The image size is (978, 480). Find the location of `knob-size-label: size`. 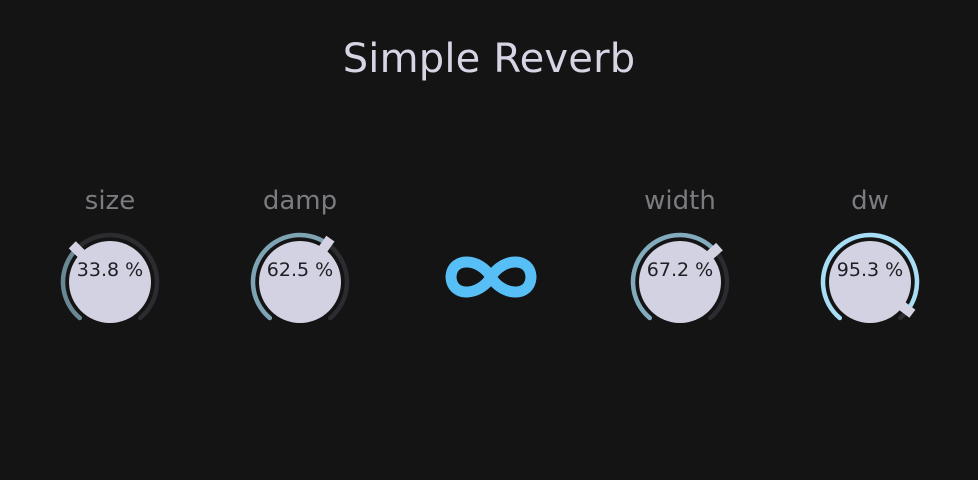

knob-size-label: size is located at coordinates (110, 201).